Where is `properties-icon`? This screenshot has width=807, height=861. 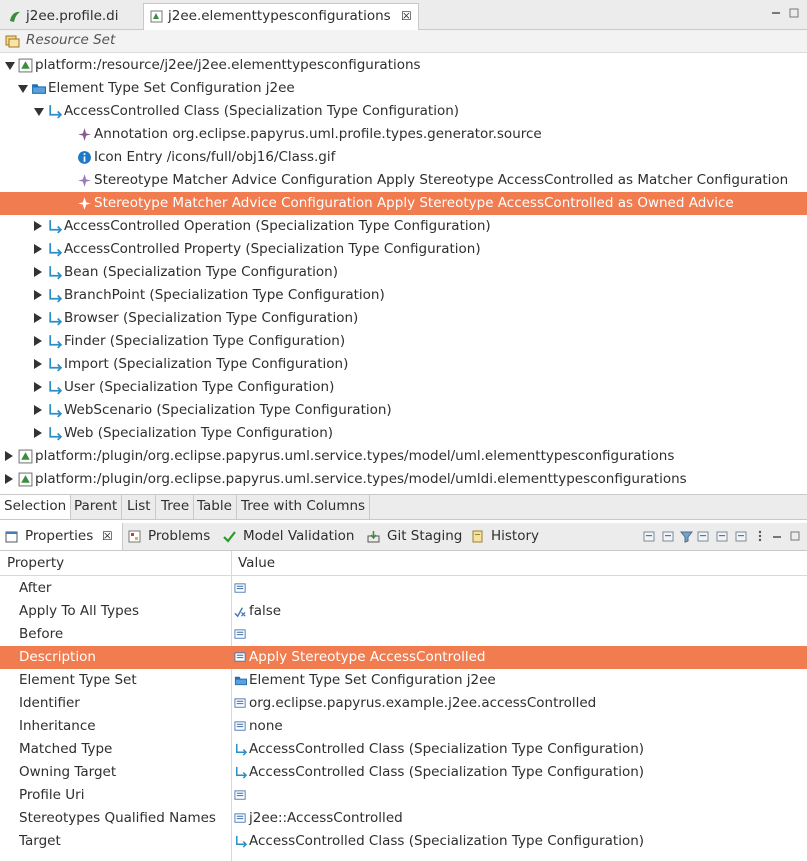 properties-icon is located at coordinates (11, 537).